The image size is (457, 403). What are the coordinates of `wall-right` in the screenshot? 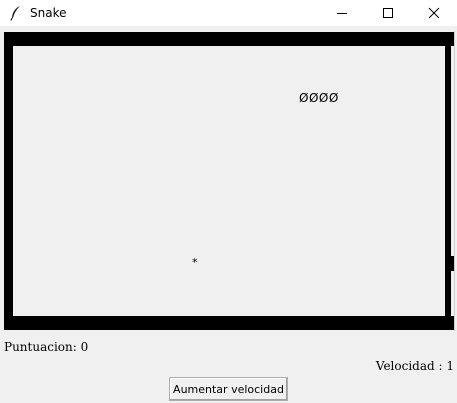 It's located at (448, 181).